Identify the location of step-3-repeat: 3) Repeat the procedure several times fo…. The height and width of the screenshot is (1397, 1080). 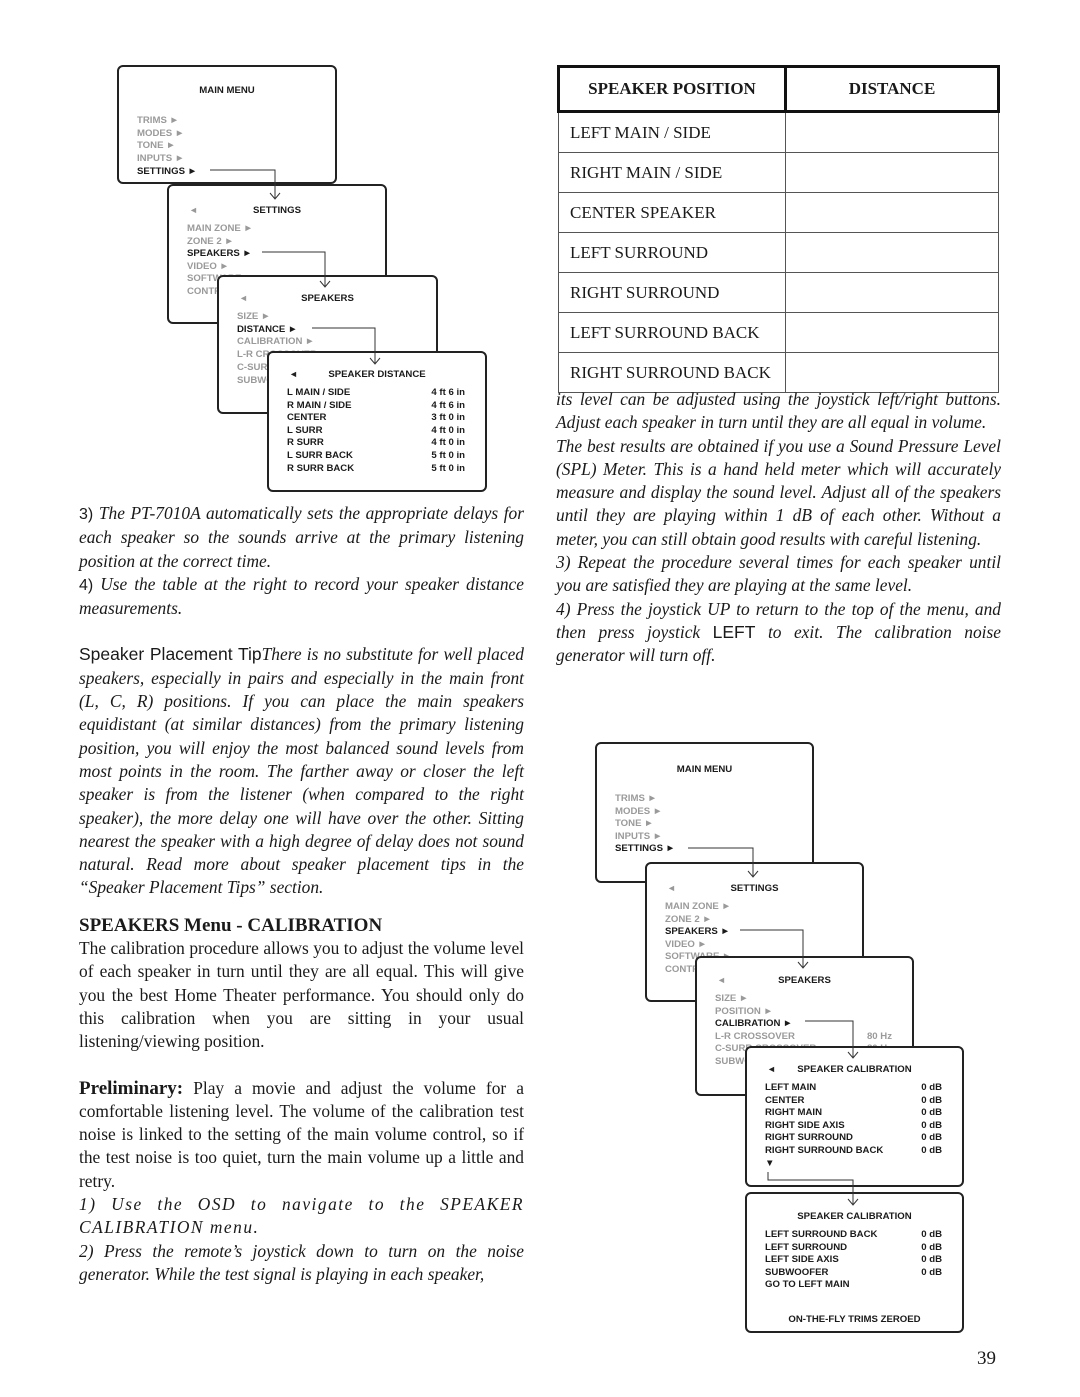
(778, 574).